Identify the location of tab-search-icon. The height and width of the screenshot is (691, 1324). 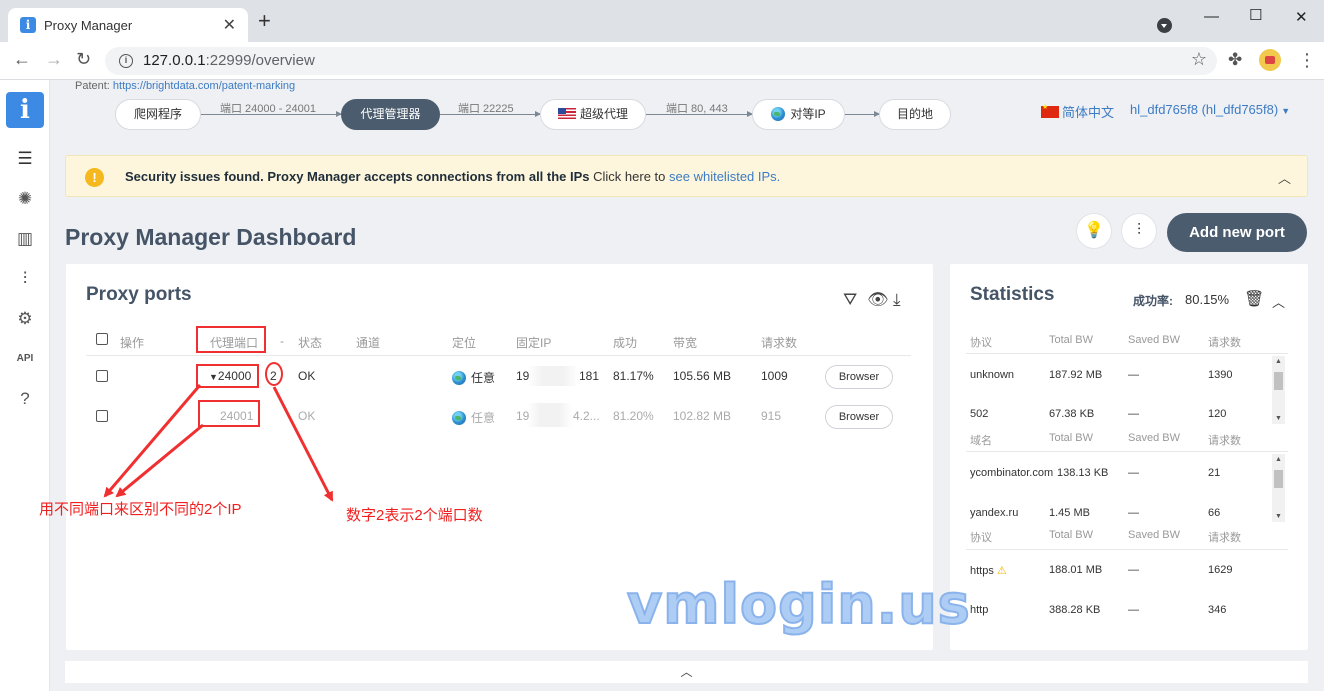
(1164, 25).